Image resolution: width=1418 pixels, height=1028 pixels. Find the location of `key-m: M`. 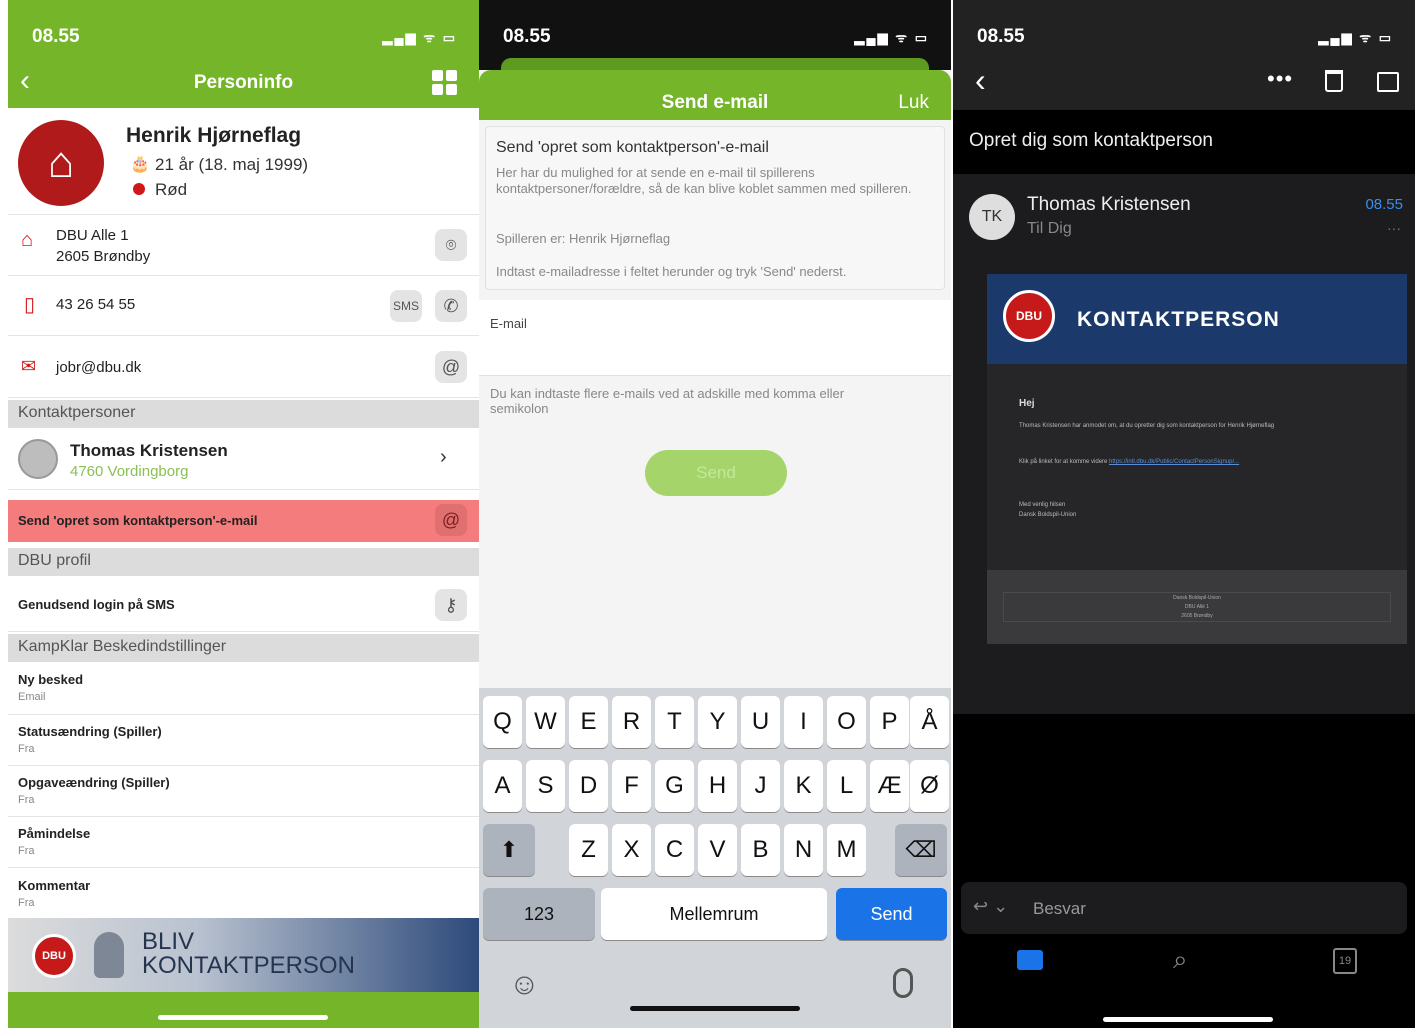

key-m: M is located at coordinates (846, 850).